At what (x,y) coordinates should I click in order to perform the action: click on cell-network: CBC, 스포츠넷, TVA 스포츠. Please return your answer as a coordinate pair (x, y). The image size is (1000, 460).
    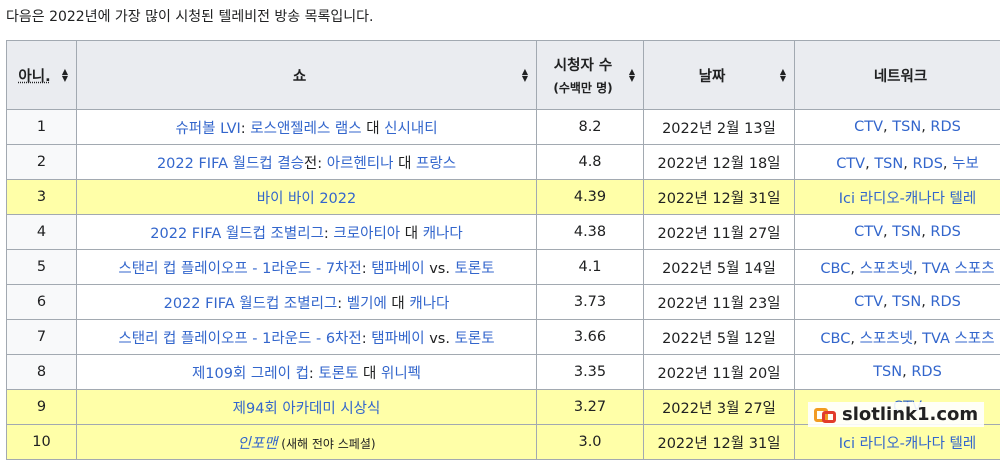
    Looking at the image, I should click on (897, 267).